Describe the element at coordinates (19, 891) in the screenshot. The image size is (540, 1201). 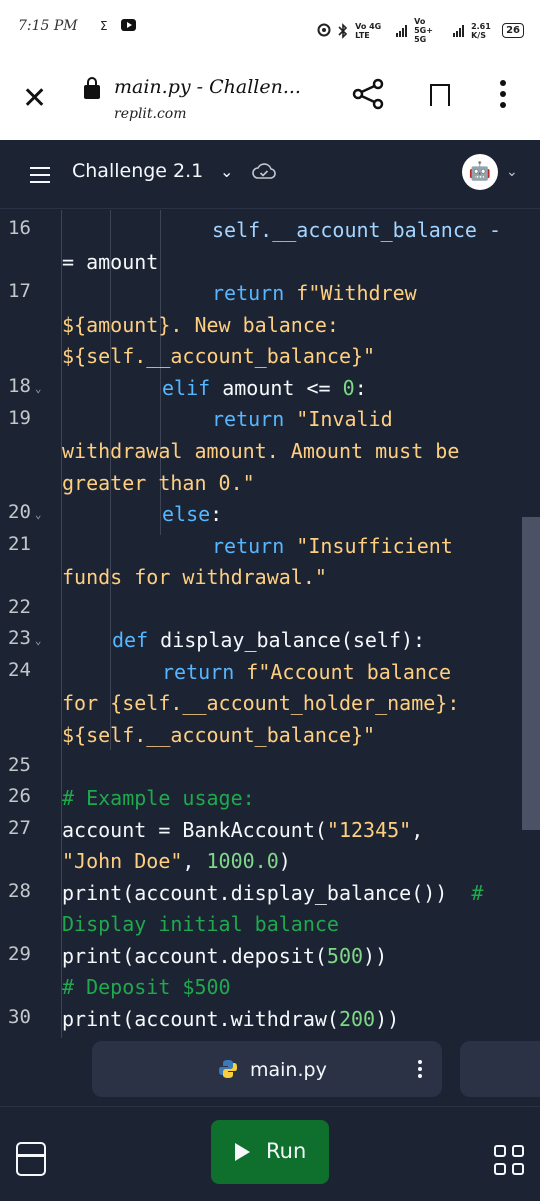
I see `line-number: 28` at that location.